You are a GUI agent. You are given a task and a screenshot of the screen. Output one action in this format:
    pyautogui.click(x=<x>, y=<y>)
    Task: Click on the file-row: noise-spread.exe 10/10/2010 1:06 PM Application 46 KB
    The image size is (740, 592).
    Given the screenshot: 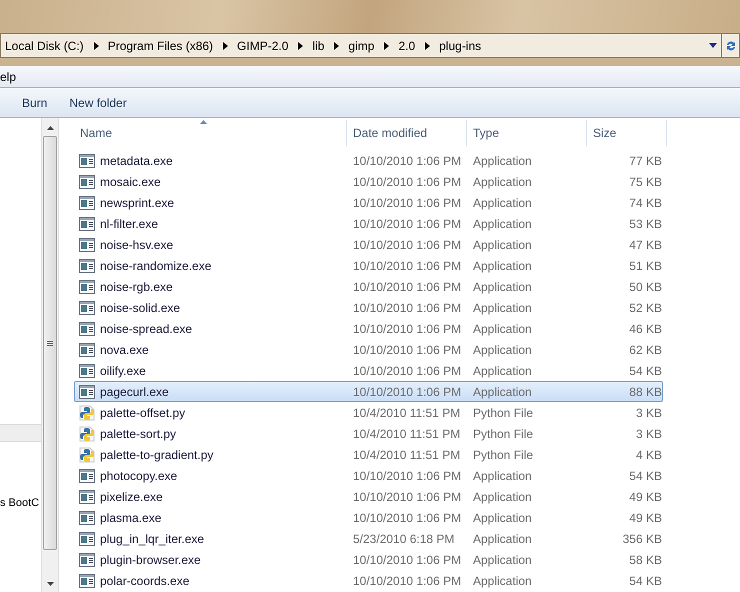 What is the action you would take?
    pyautogui.click(x=368, y=328)
    